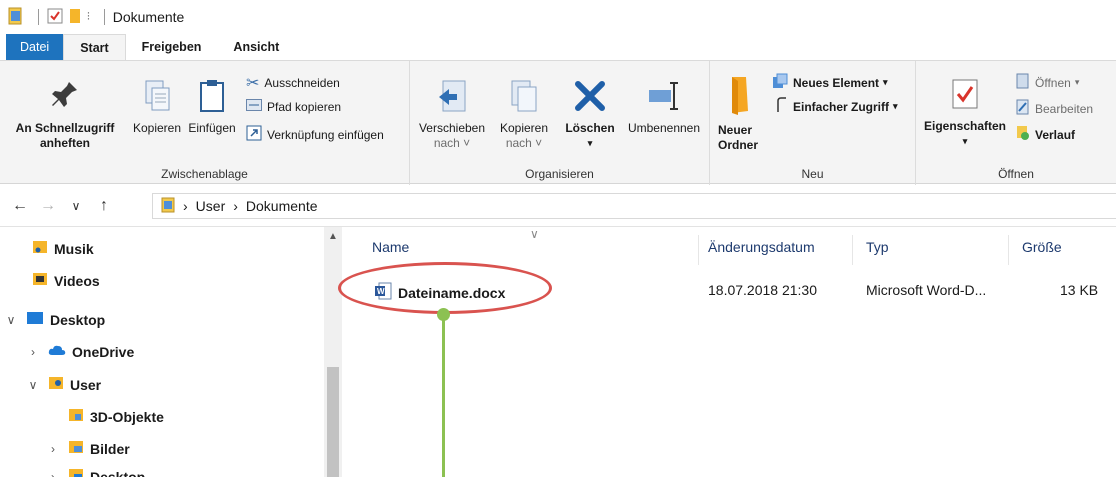 The height and width of the screenshot is (477, 1116). What do you see at coordinates (1077, 82) in the screenshot?
I see `open-dropdown-icon: ▾` at bounding box center [1077, 82].